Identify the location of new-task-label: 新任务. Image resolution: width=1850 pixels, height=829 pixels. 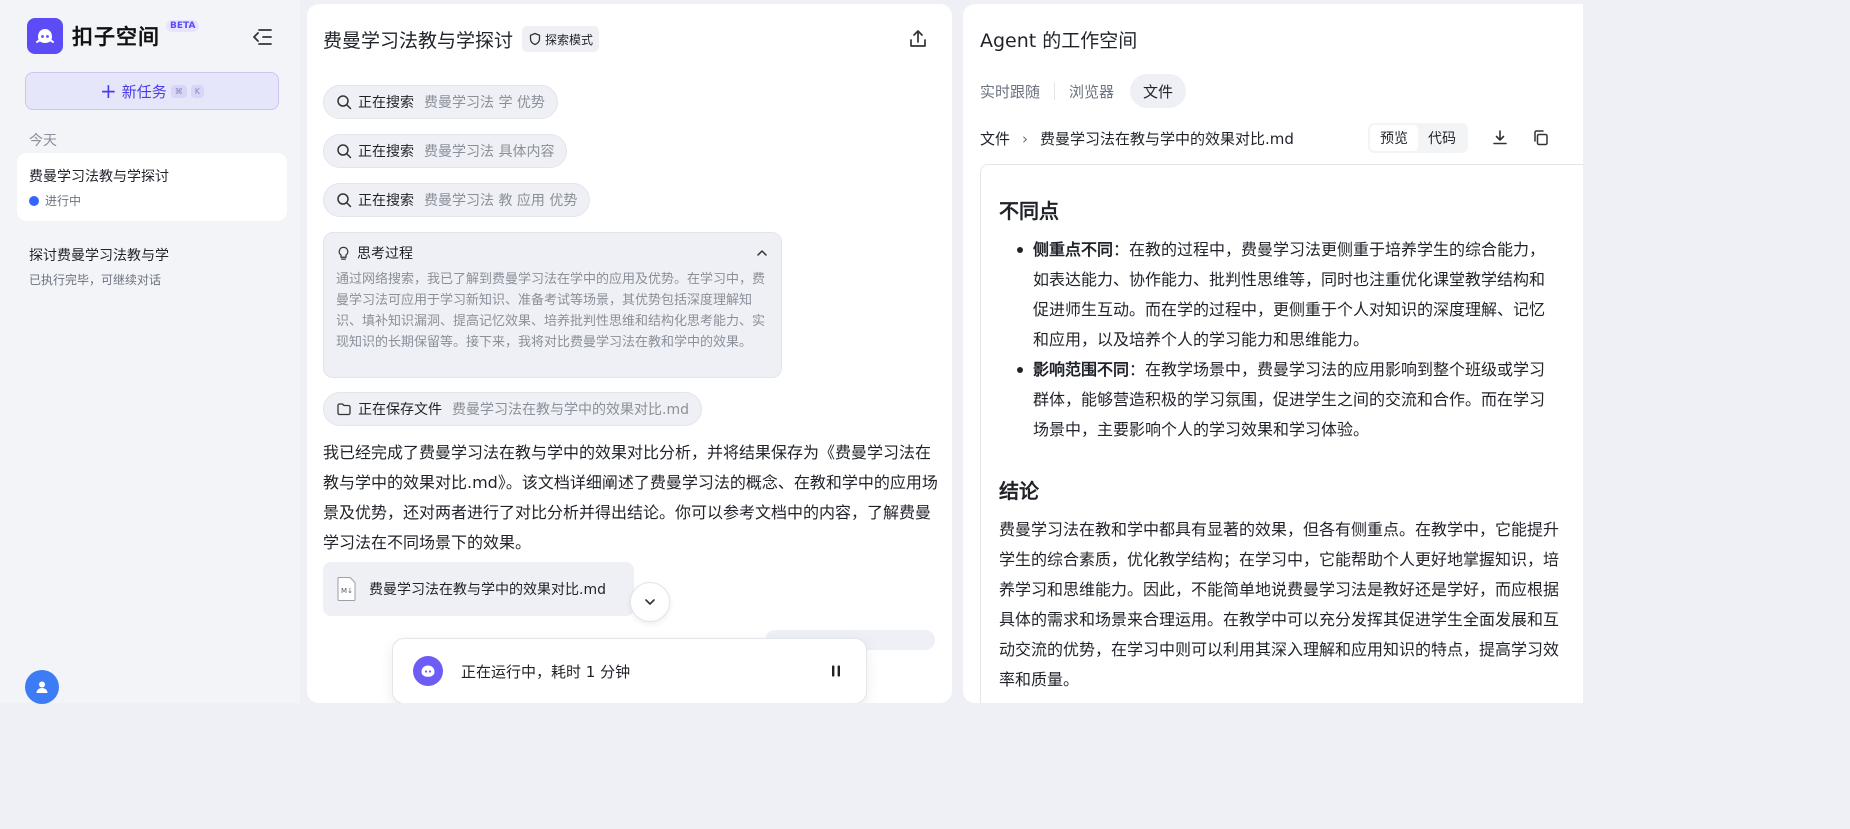
(144, 91).